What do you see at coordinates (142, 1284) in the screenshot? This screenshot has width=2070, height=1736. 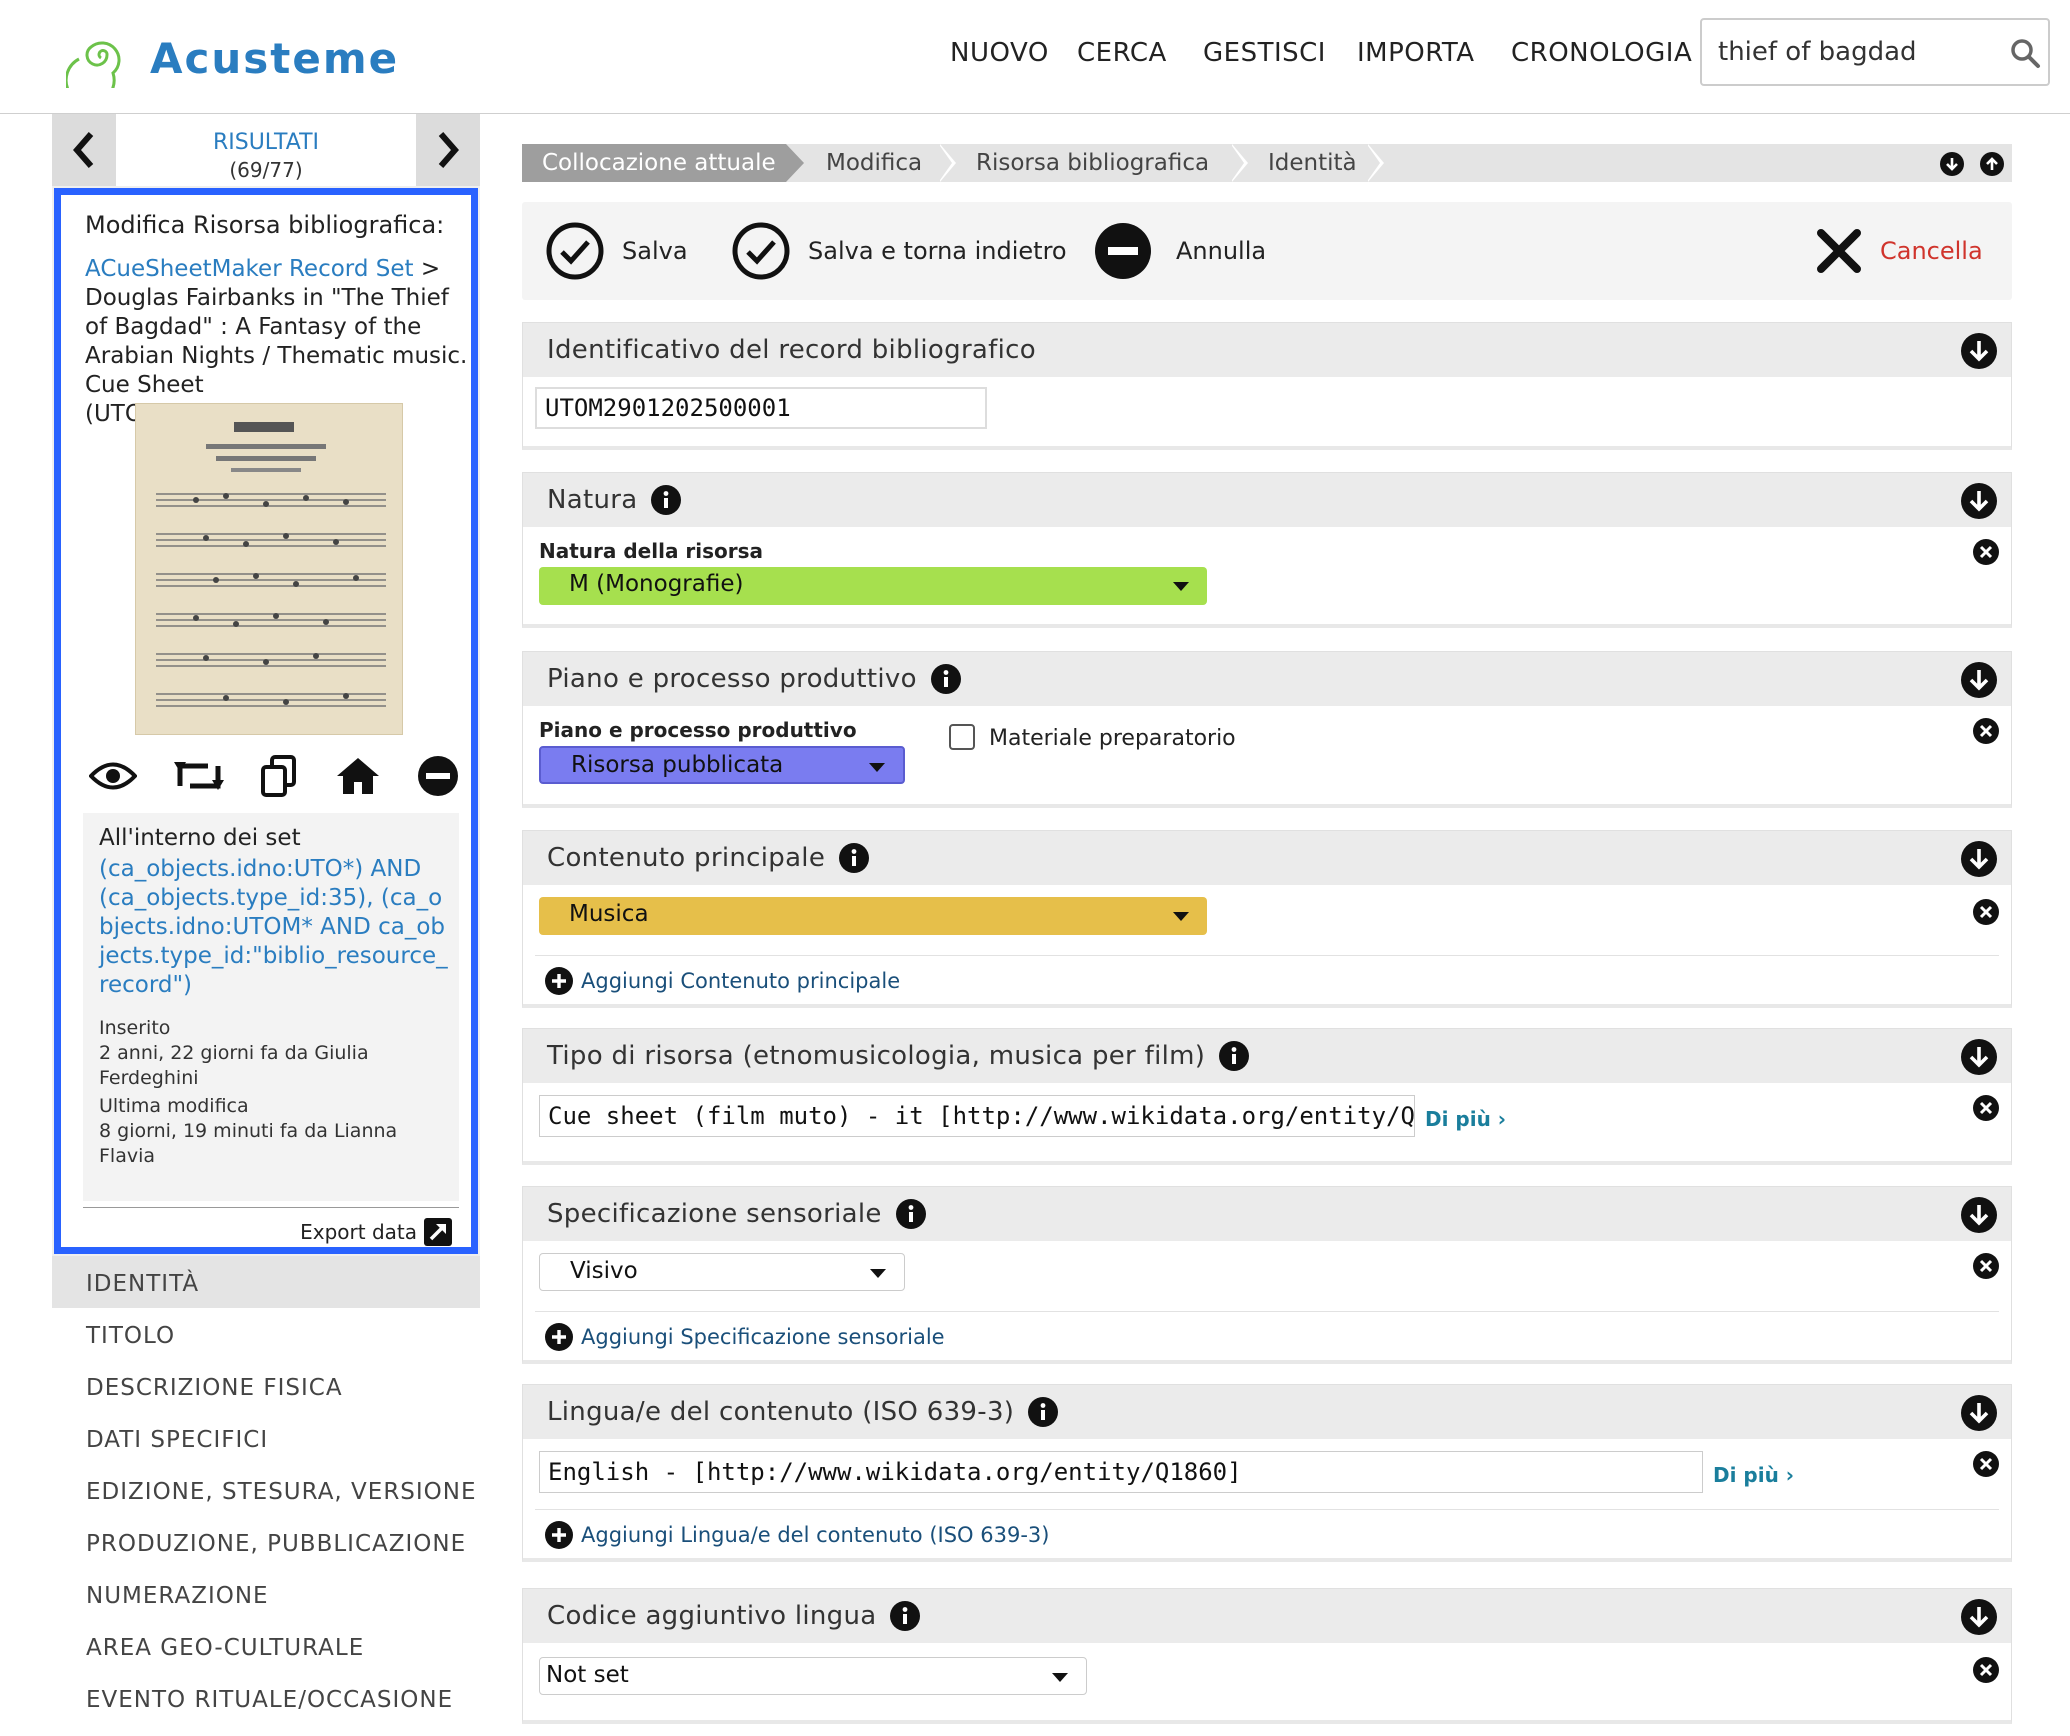 I see `sidebar-item-identita: IDENTITÀ` at bounding box center [142, 1284].